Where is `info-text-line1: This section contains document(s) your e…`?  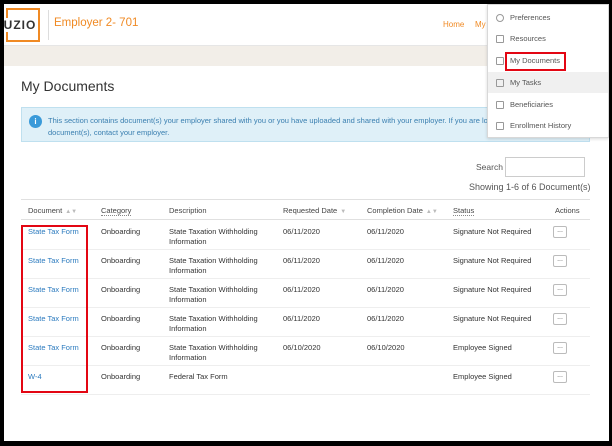
info-text-line1: This section contains document(s) your e… is located at coordinates (270, 120).